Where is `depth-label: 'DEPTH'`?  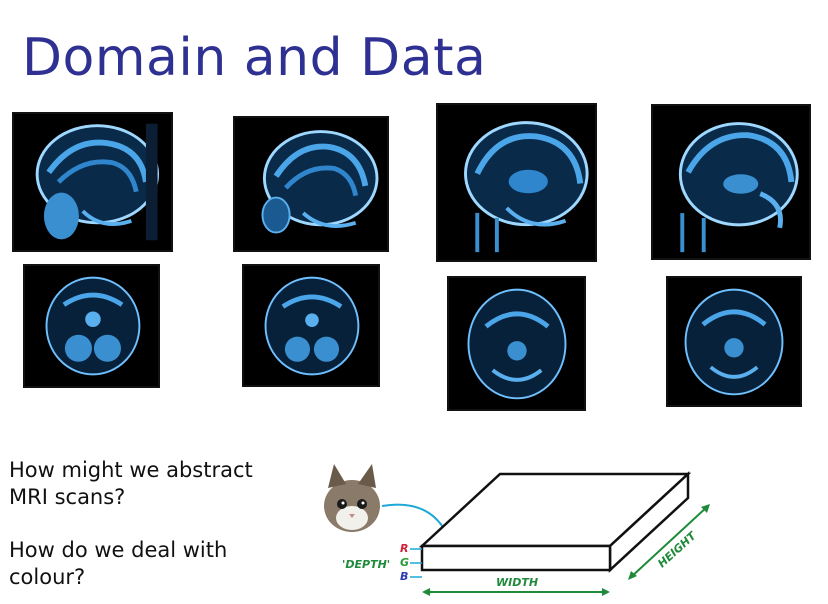
depth-label: 'DEPTH' is located at coordinates (366, 564).